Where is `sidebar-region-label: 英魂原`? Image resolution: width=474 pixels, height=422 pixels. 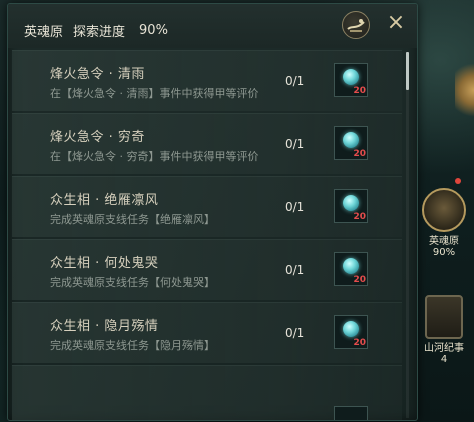
sidebar-region-label: 英魂原 is located at coordinates (444, 241).